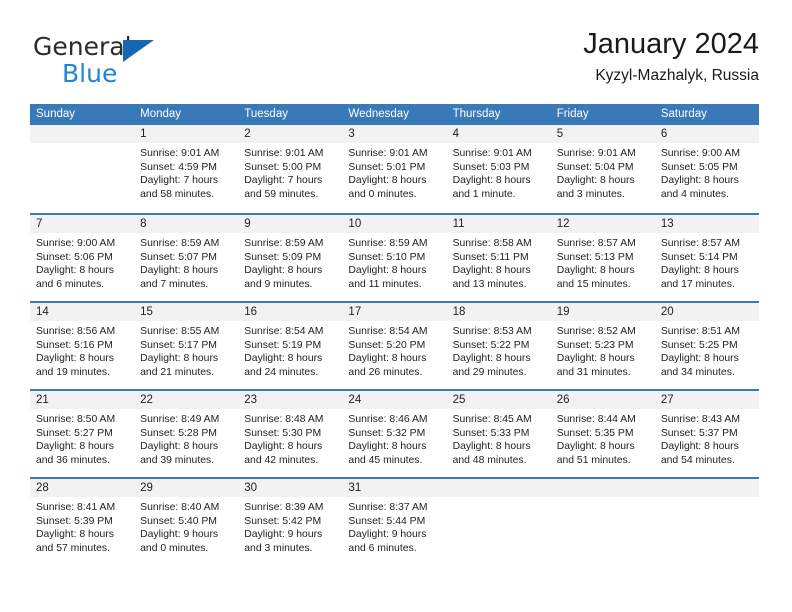 Image resolution: width=792 pixels, height=612 pixels. What do you see at coordinates (602, 312) in the screenshot?
I see `day-number: 19` at bounding box center [602, 312].